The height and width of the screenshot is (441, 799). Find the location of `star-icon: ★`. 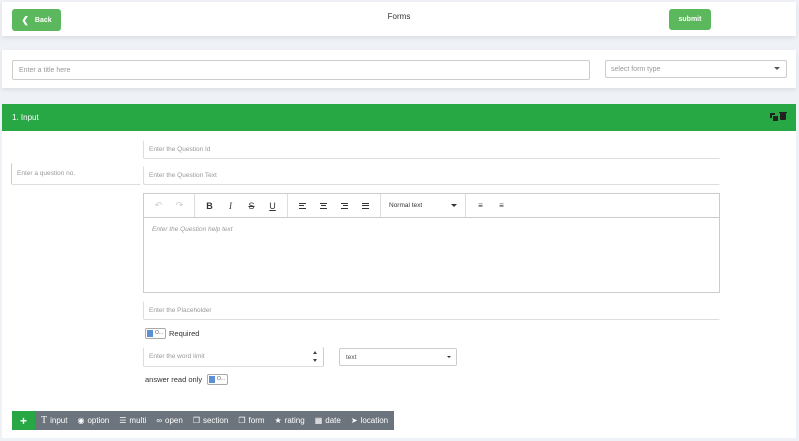

star-icon: ★ is located at coordinates (278, 420).